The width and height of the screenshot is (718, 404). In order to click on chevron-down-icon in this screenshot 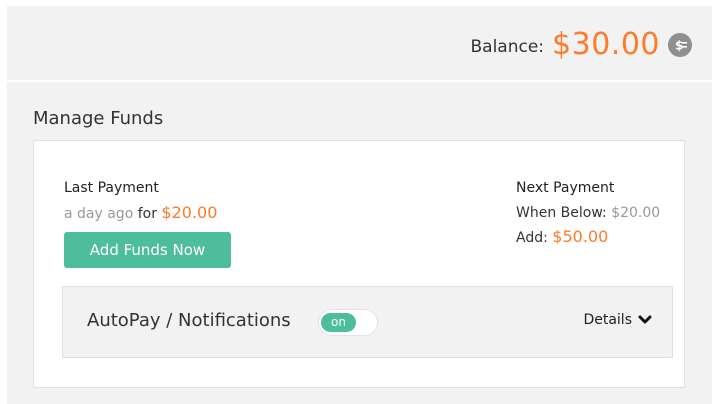, I will do `click(645, 320)`.